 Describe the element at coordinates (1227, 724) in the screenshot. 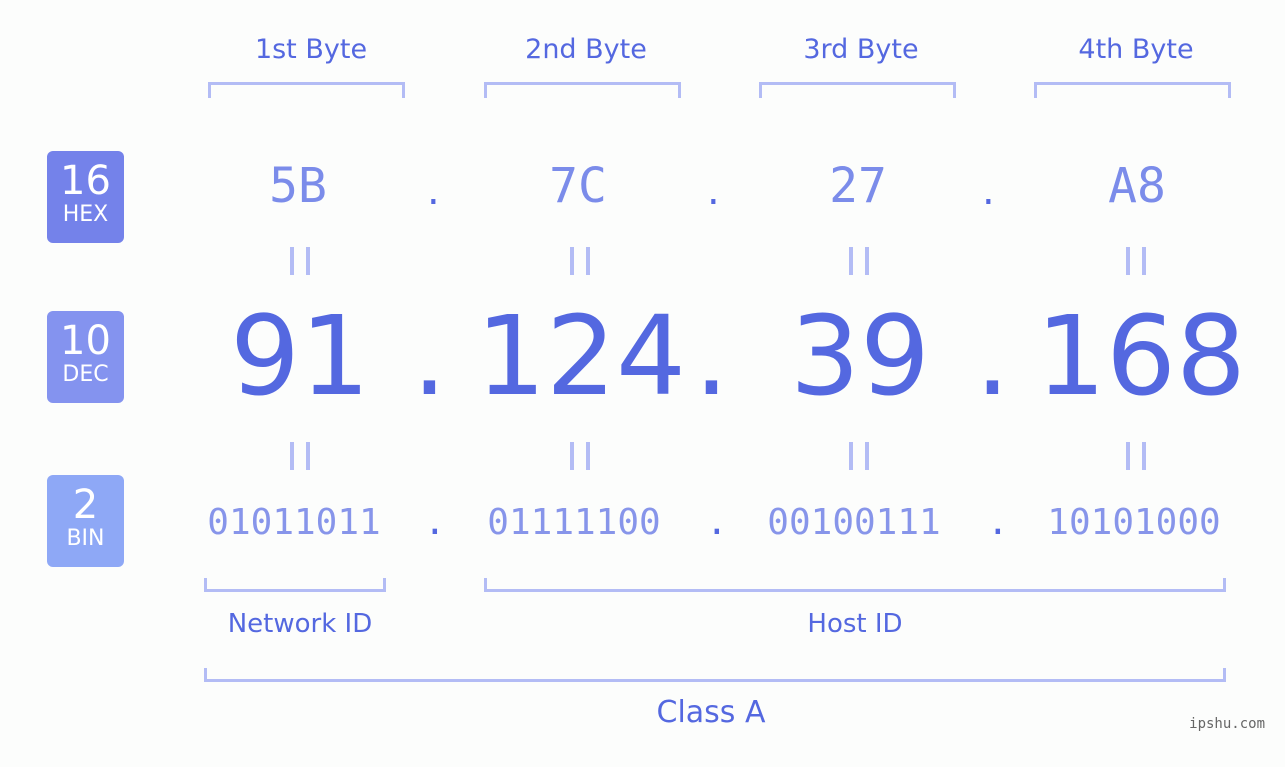

I see `watermark: ipshu.com` at that location.